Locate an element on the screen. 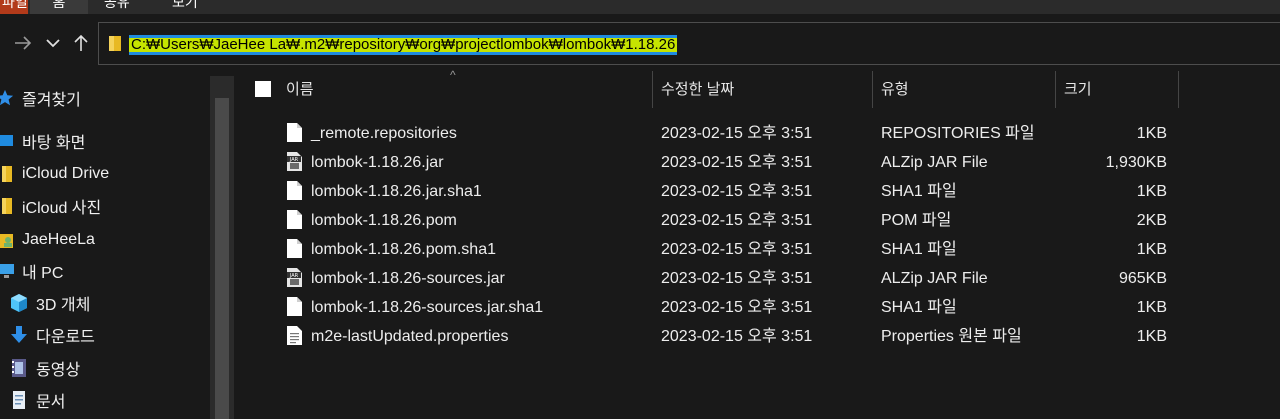 The width and height of the screenshot is (1280, 419). video-icon is located at coordinates (19, 368).